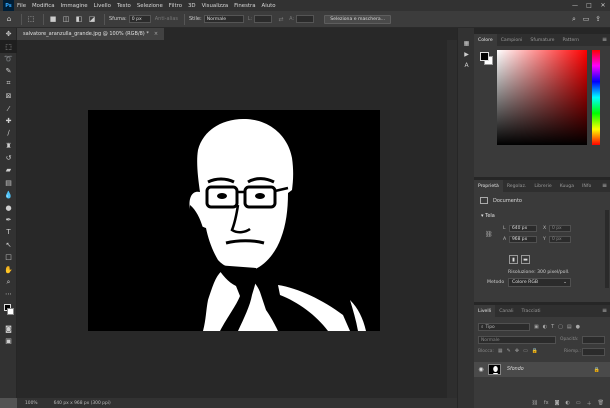 The width and height of the screenshot is (610, 408). I want to click on layer-style-icon: fx, so click(546, 403).